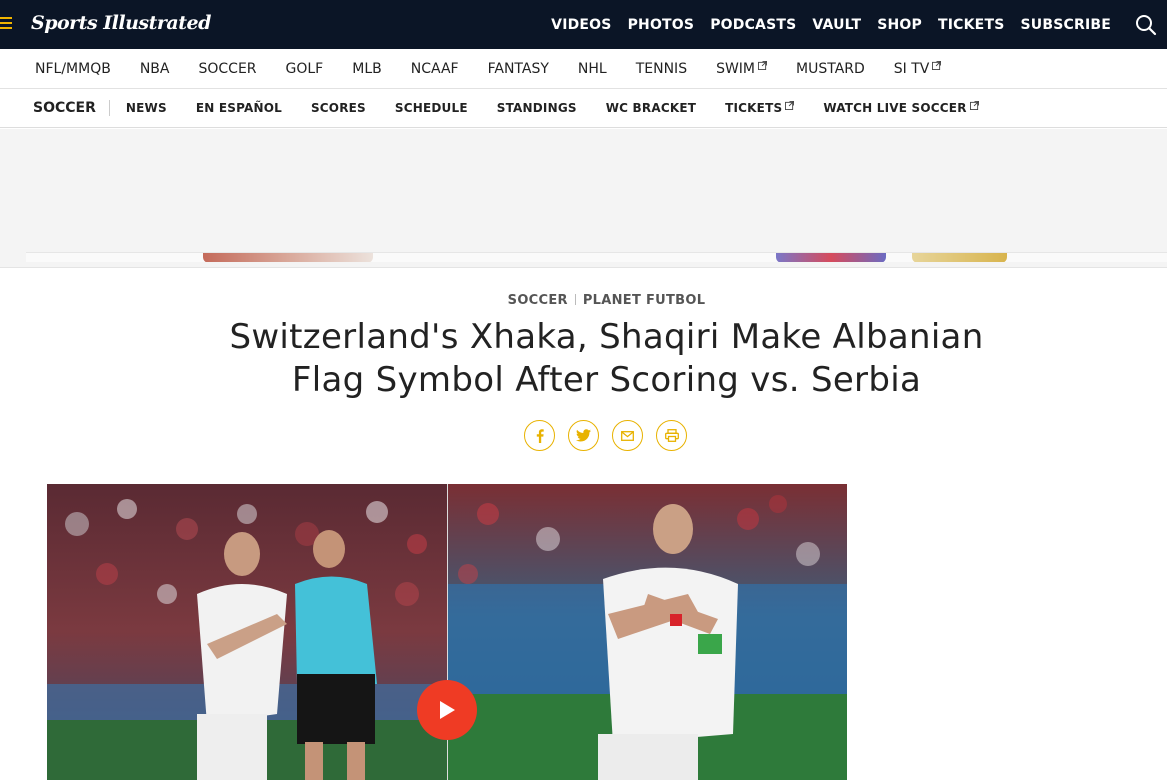 The width and height of the screenshot is (1167, 780). I want to click on site-logo: Sports Illustrated, so click(121, 23).